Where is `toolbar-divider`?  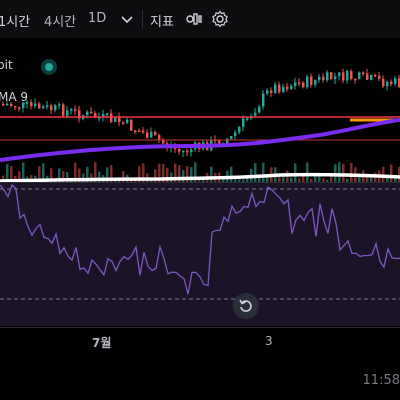 toolbar-divider is located at coordinates (142, 19).